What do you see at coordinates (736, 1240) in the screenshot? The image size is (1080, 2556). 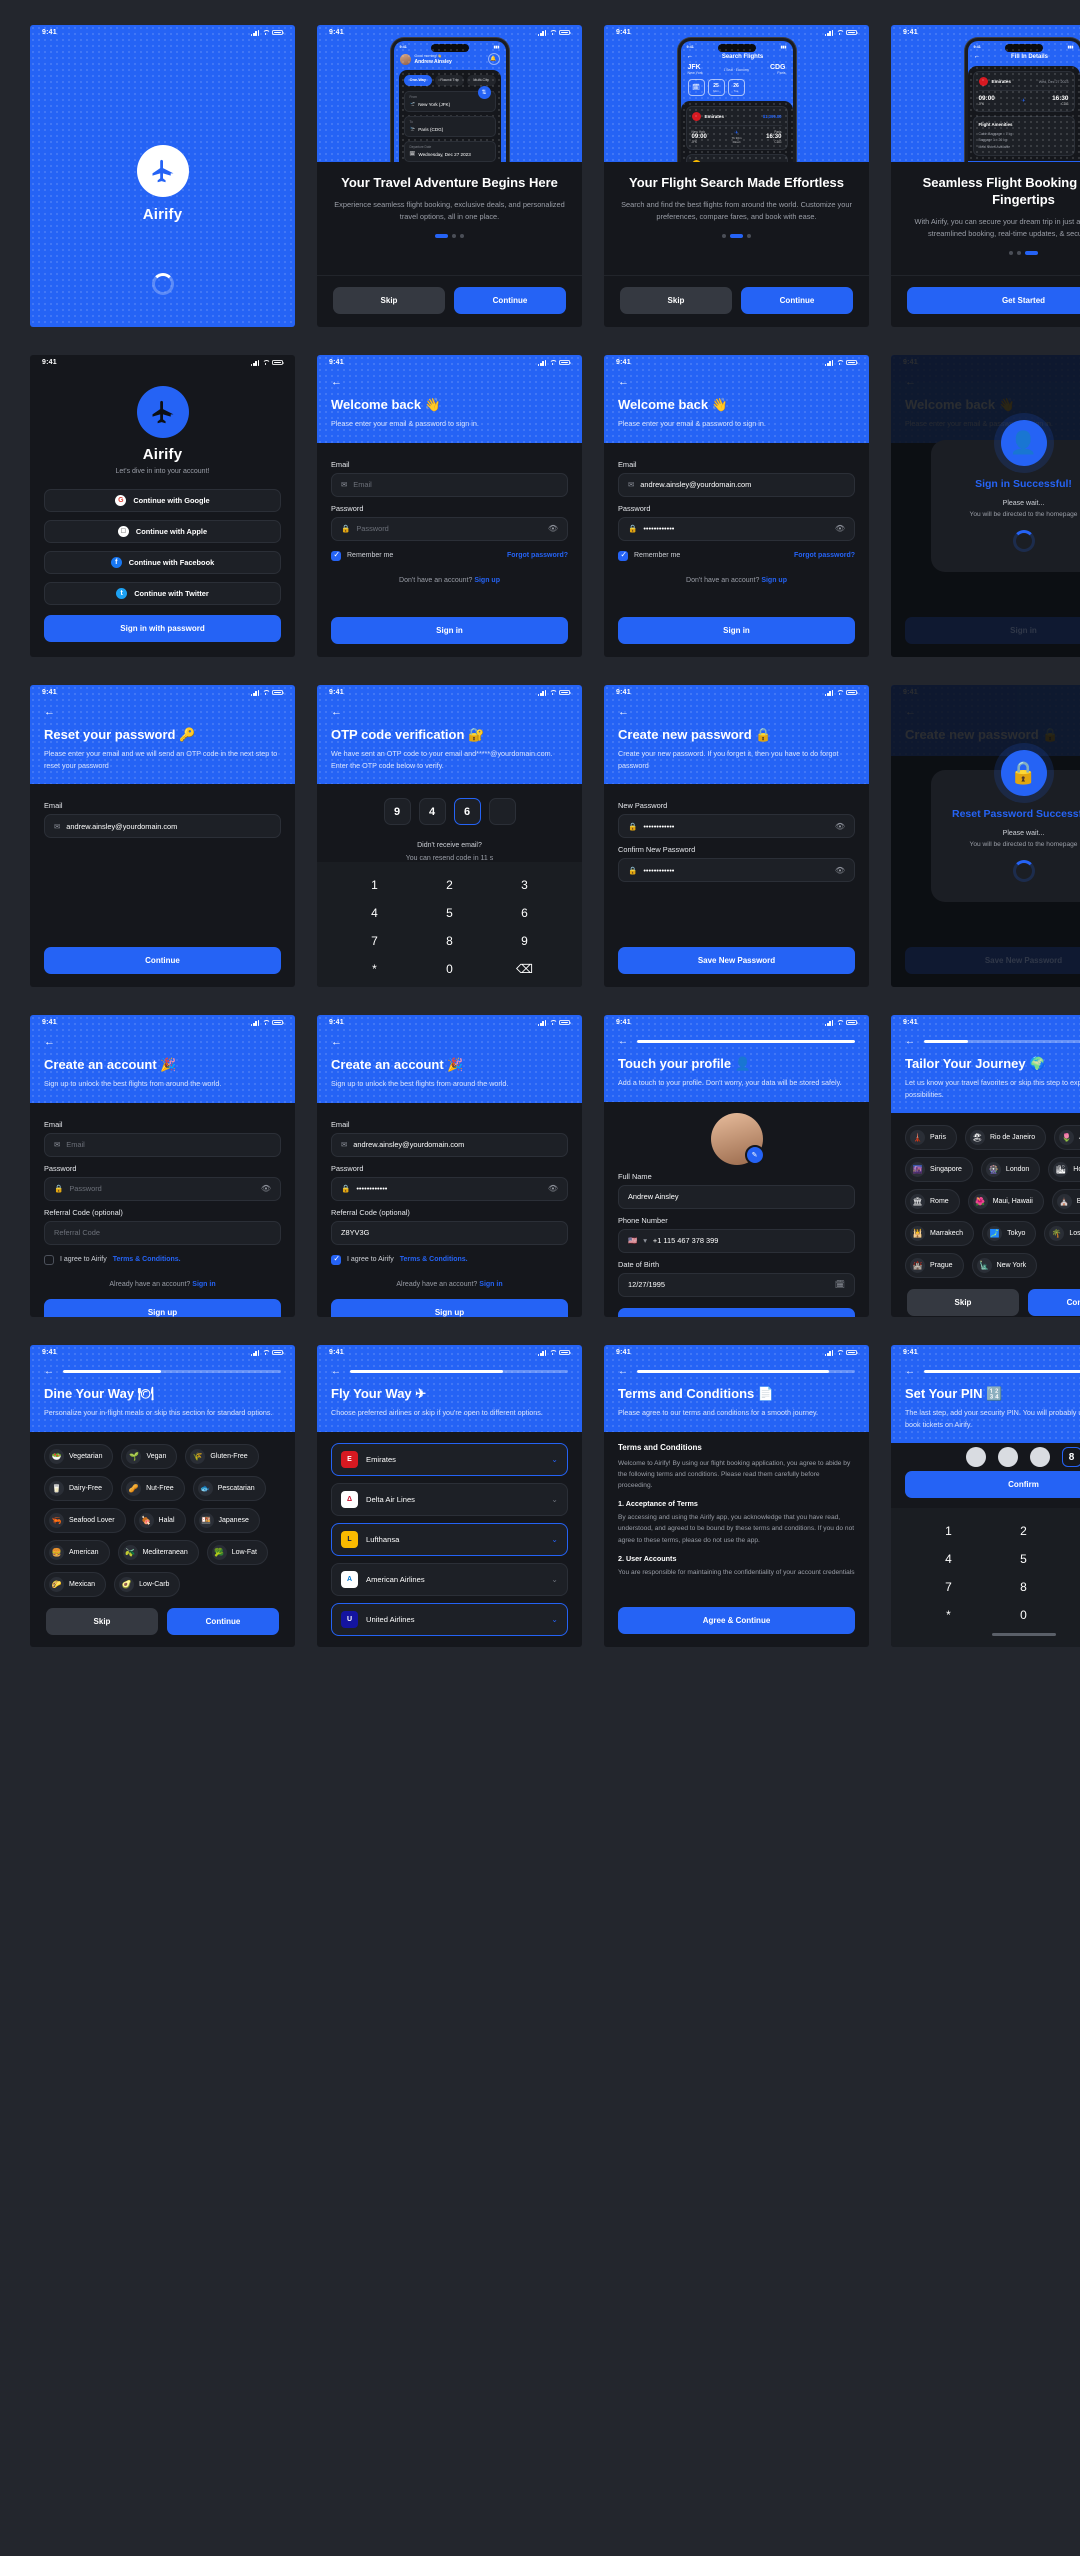 I see `phone-input: 🇺🇸 ▾ +1 115 467 378 399` at bounding box center [736, 1240].